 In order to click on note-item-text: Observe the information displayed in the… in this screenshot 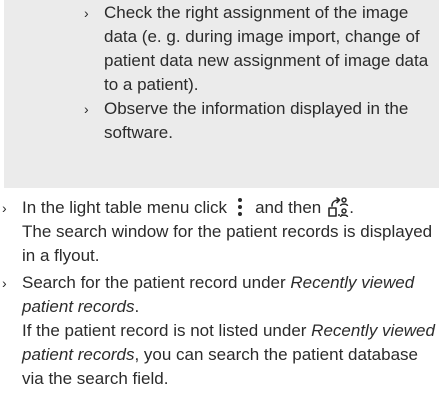, I will do `click(256, 120)`.